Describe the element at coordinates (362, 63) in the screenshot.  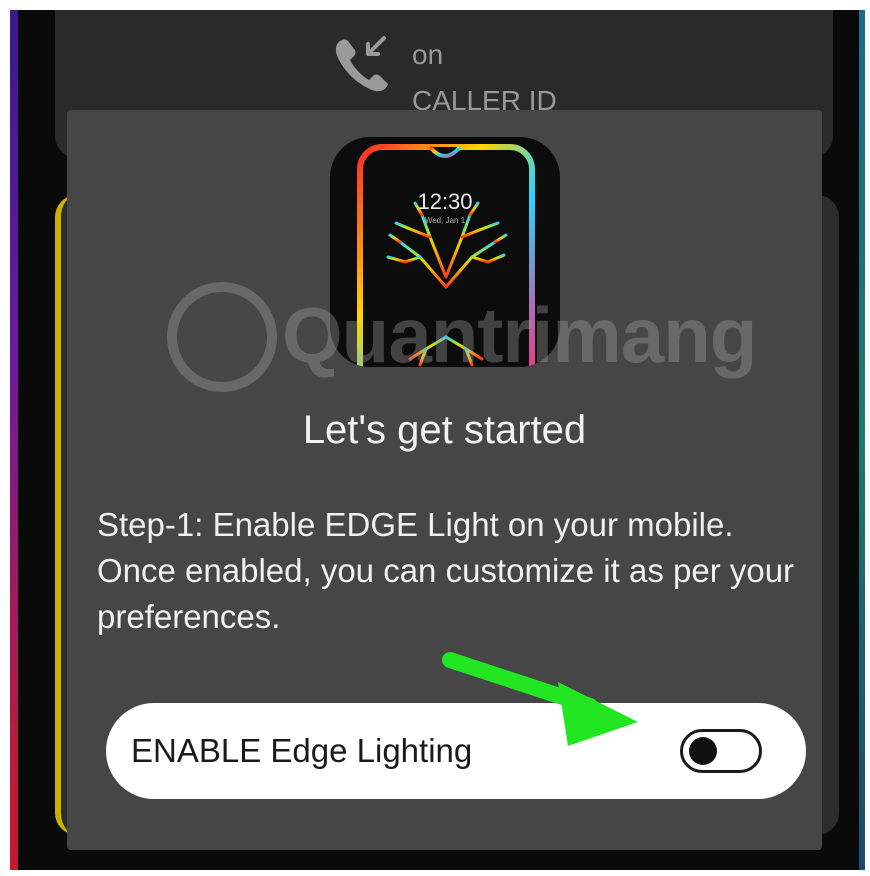
I see `incoming-call-icon` at that location.